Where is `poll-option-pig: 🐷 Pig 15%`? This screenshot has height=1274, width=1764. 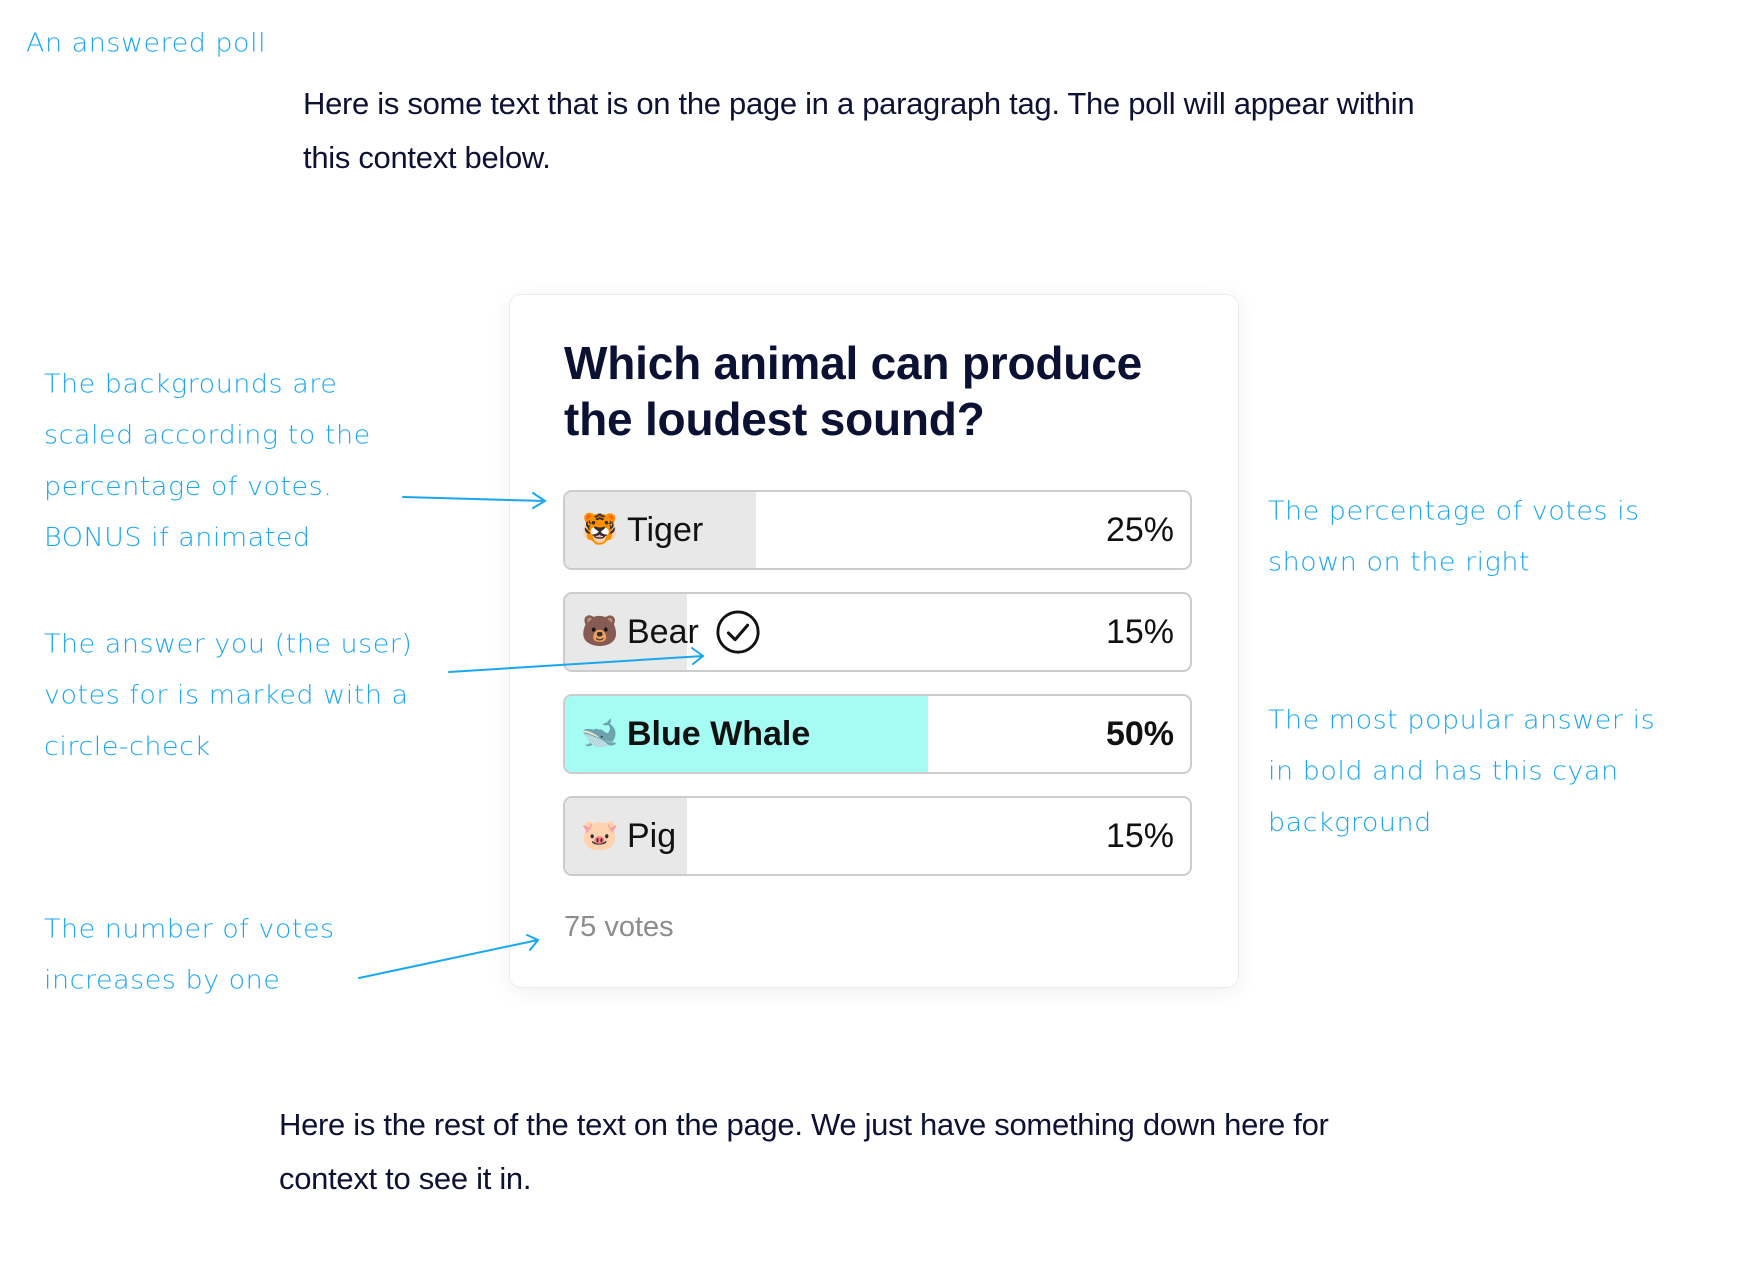 poll-option-pig: 🐷 Pig 15% is located at coordinates (877, 836).